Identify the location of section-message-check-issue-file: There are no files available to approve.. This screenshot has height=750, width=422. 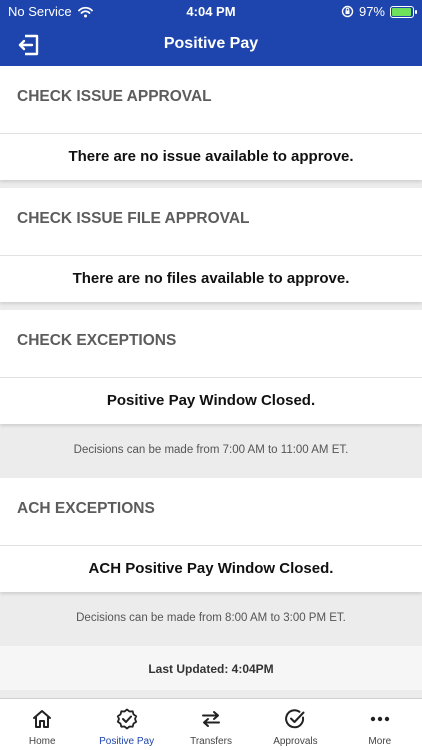
(211, 279).